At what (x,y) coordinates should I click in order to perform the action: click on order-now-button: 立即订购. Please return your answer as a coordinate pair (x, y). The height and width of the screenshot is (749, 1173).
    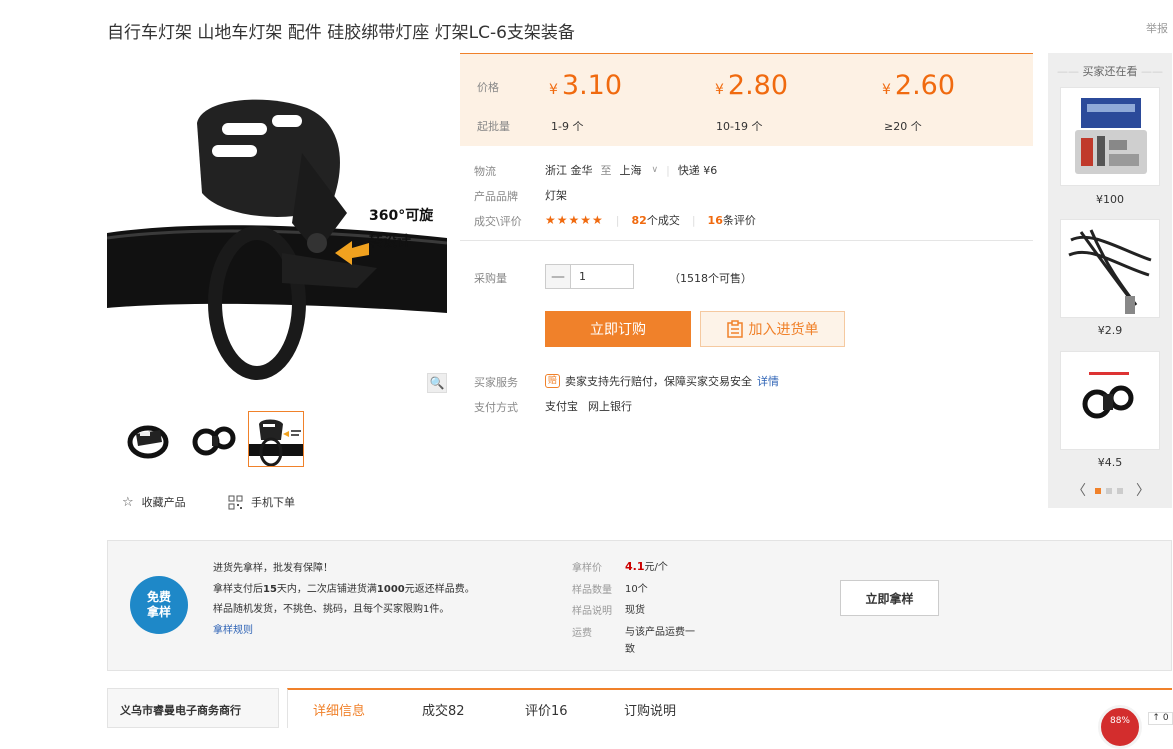
    Looking at the image, I should click on (618, 329).